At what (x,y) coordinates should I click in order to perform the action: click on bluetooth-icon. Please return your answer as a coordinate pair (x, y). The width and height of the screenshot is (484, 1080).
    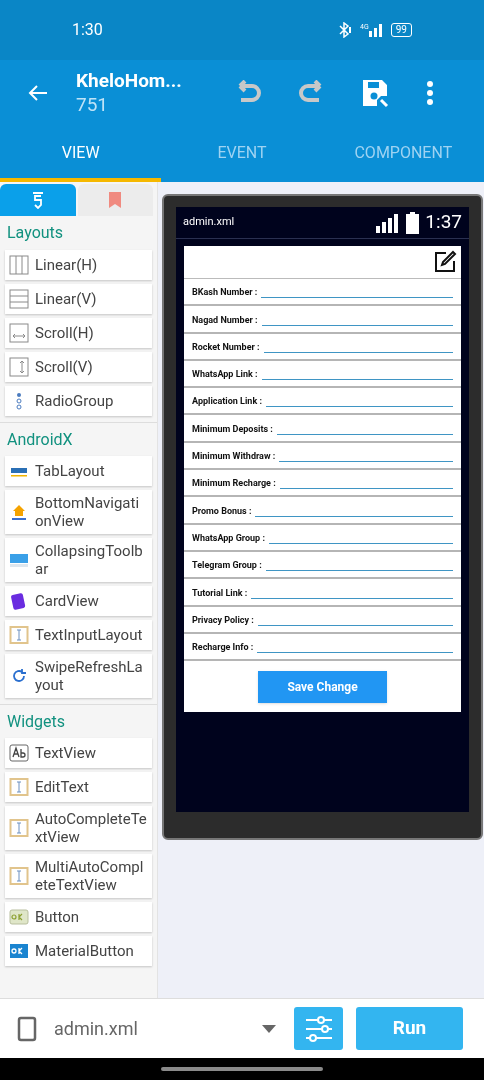
    Looking at the image, I should click on (345, 30).